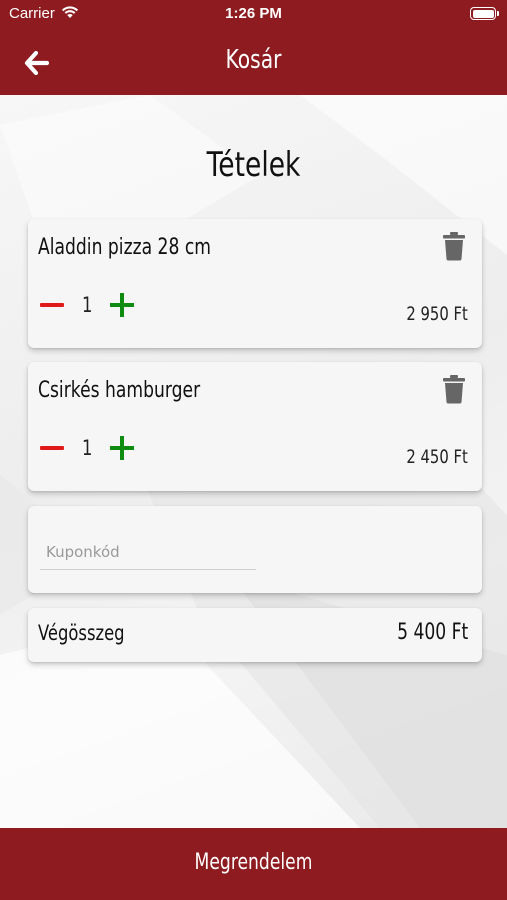 This screenshot has width=507, height=900. Describe the element at coordinates (255, 635) in the screenshot. I see `total-card: Végösszeg 5 400 Ft` at that location.